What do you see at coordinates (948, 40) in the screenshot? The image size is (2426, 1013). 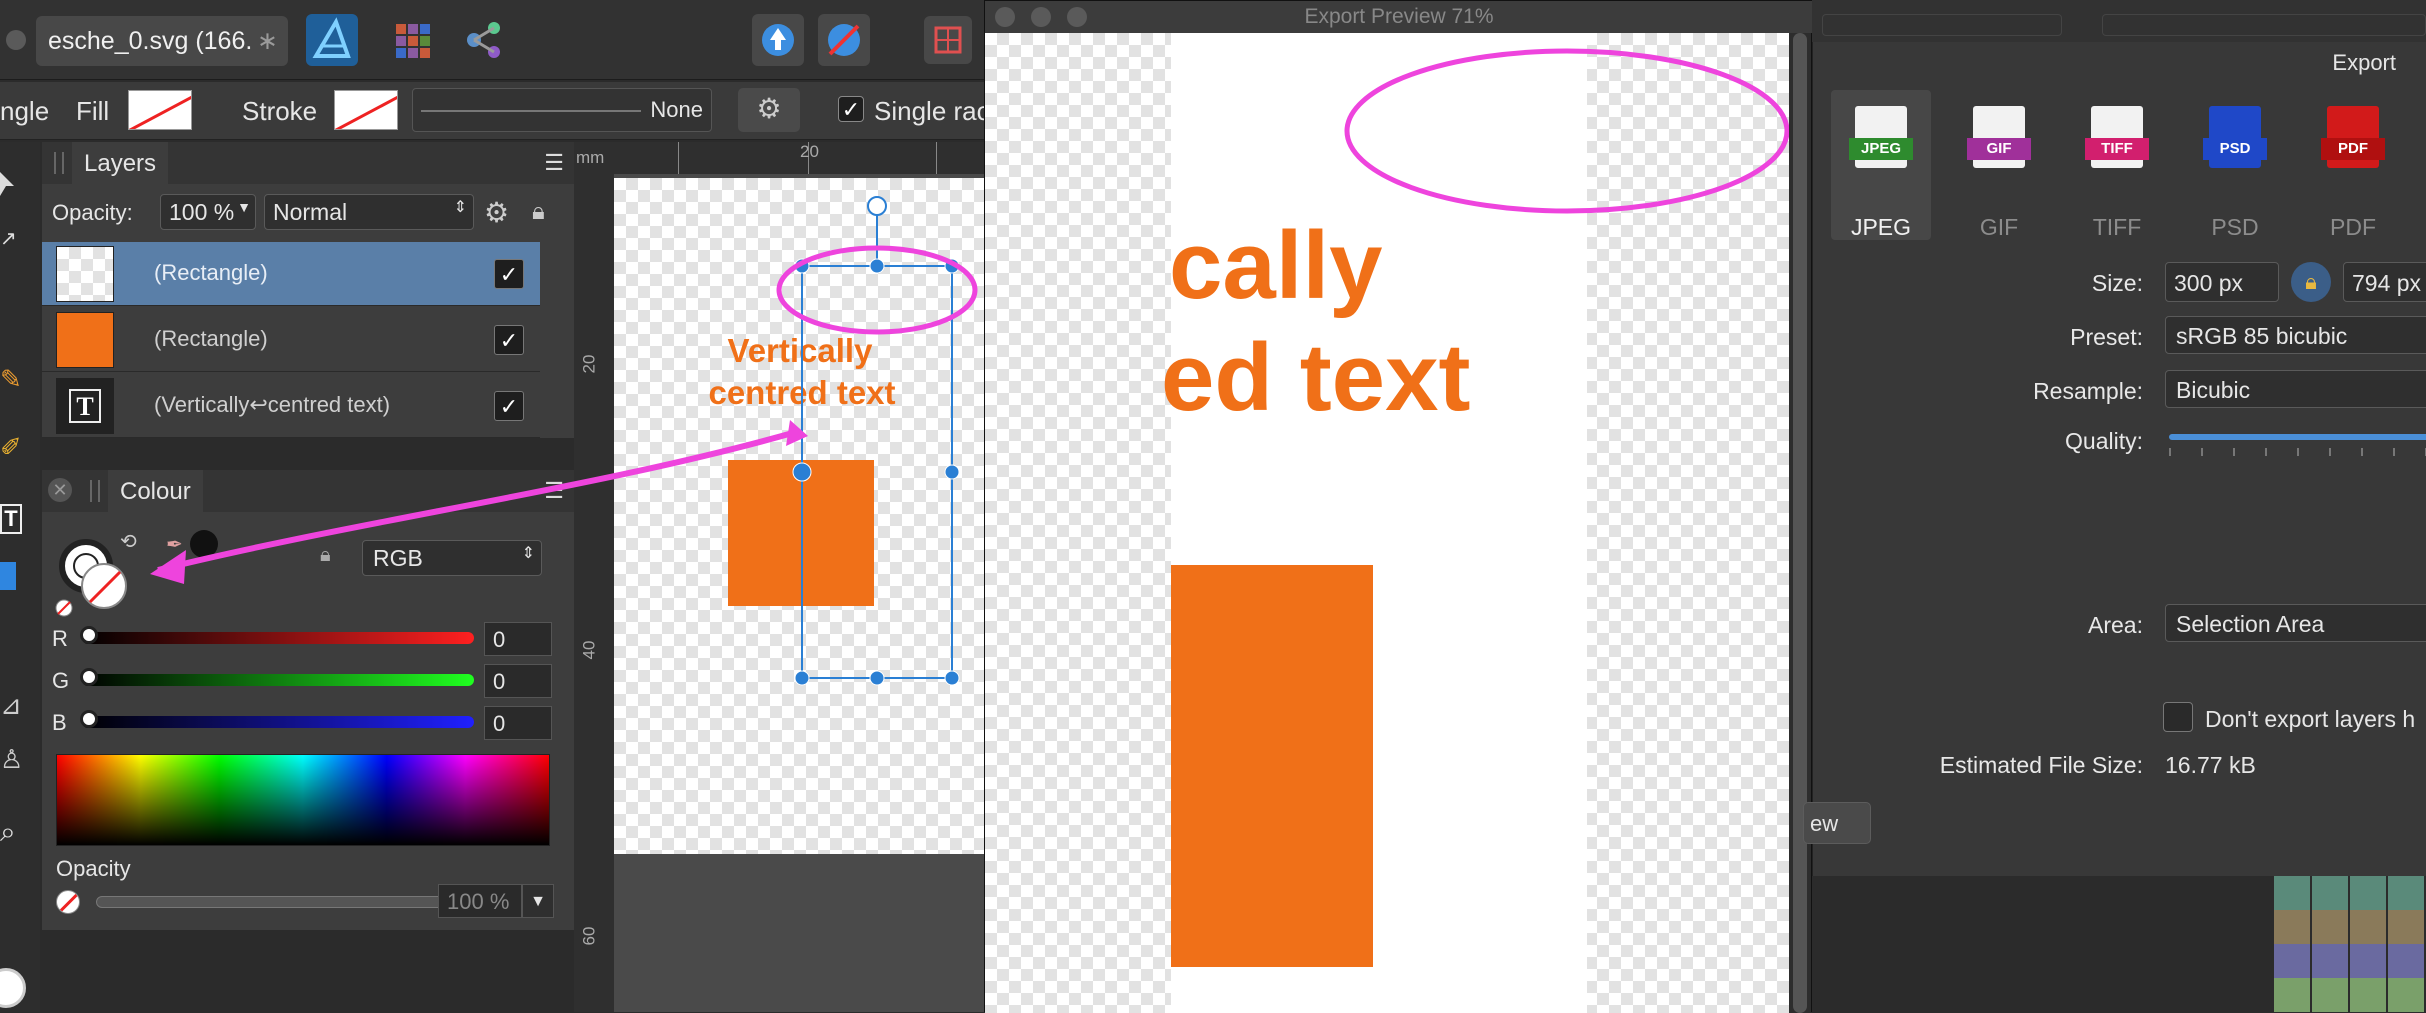 I see `snapping-button` at bounding box center [948, 40].